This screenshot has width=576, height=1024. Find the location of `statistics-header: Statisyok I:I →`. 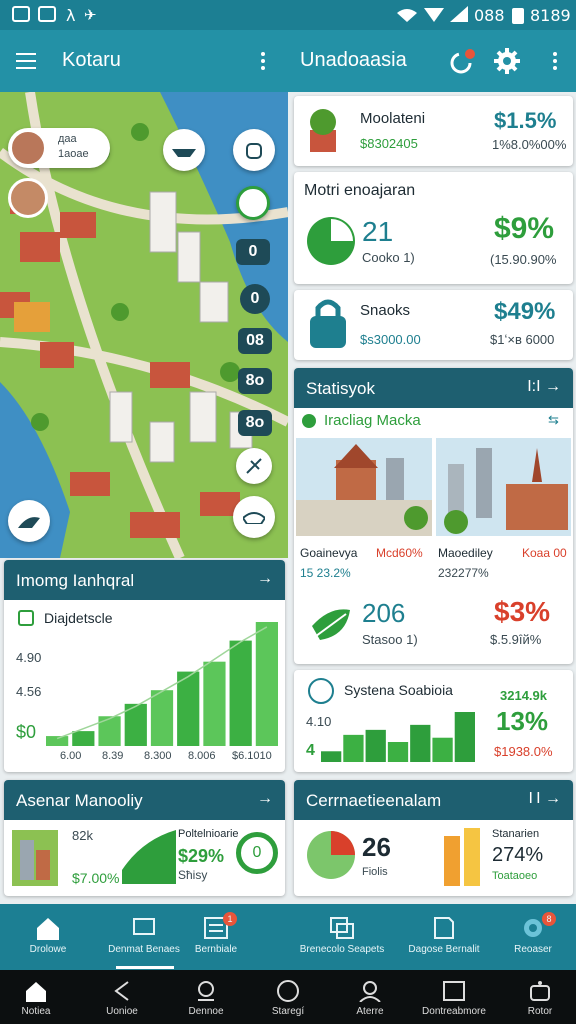

statistics-header: Statisyok I:I → is located at coordinates (433, 388).